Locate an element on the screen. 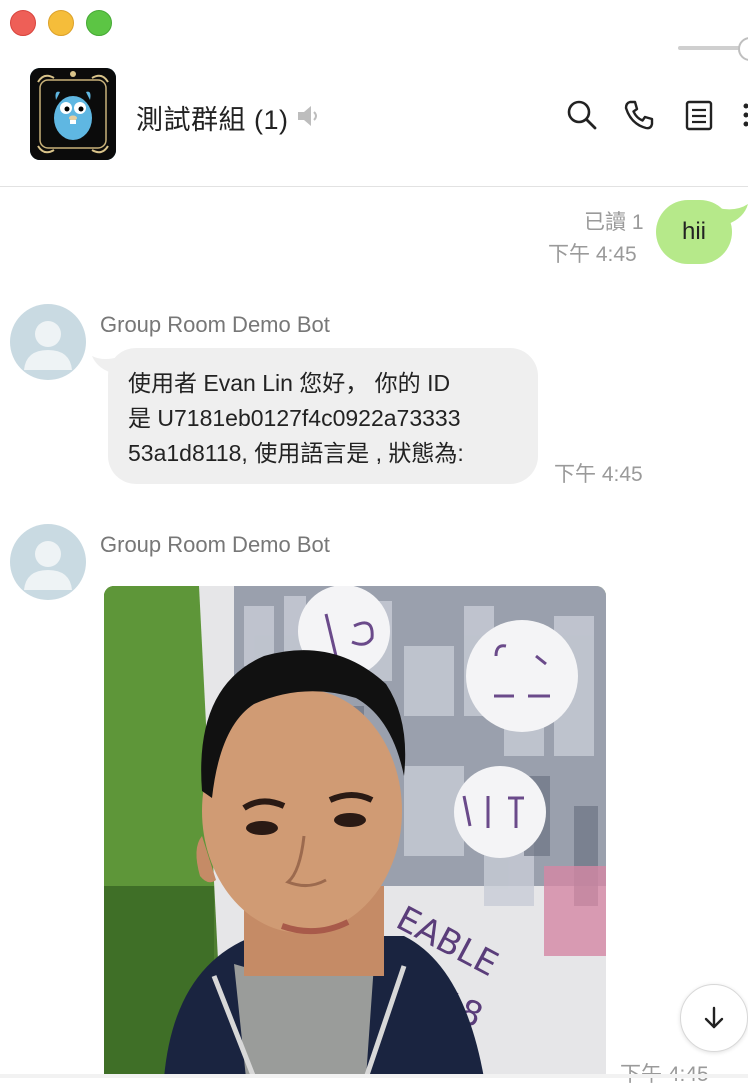 The width and height of the screenshot is (748, 1088). close-window-button is located at coordinates (23, 23).